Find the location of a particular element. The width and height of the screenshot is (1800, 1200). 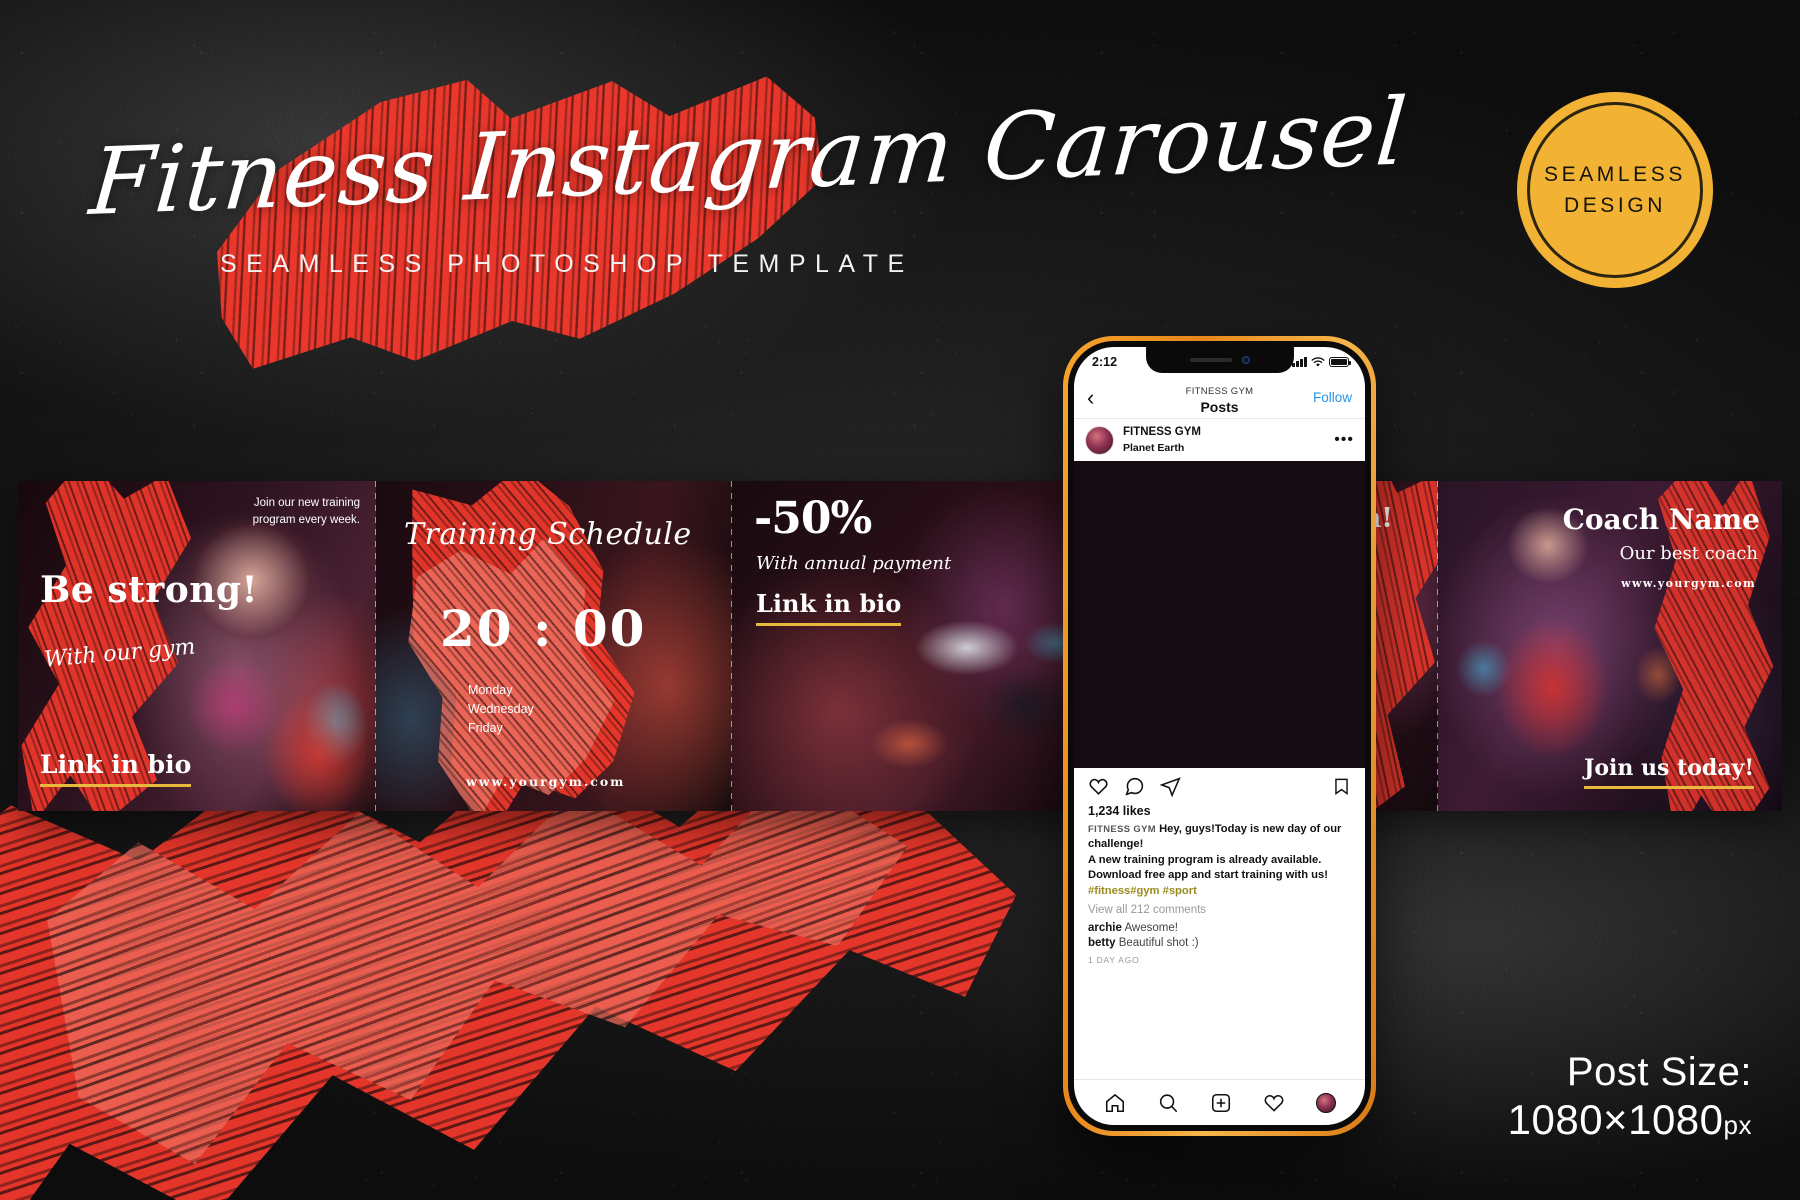

slide-5-sub: Our best coach is located at coordinates (1688, 553).